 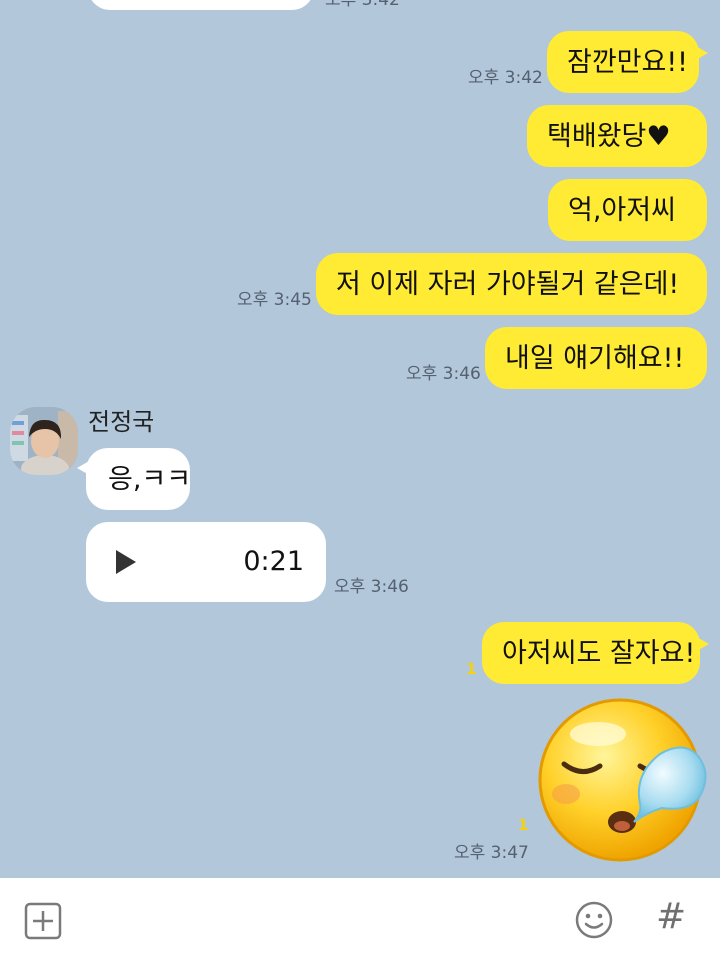 I want to click on message-text: 내일 얘기해요!!, so click(x=595, y=358).